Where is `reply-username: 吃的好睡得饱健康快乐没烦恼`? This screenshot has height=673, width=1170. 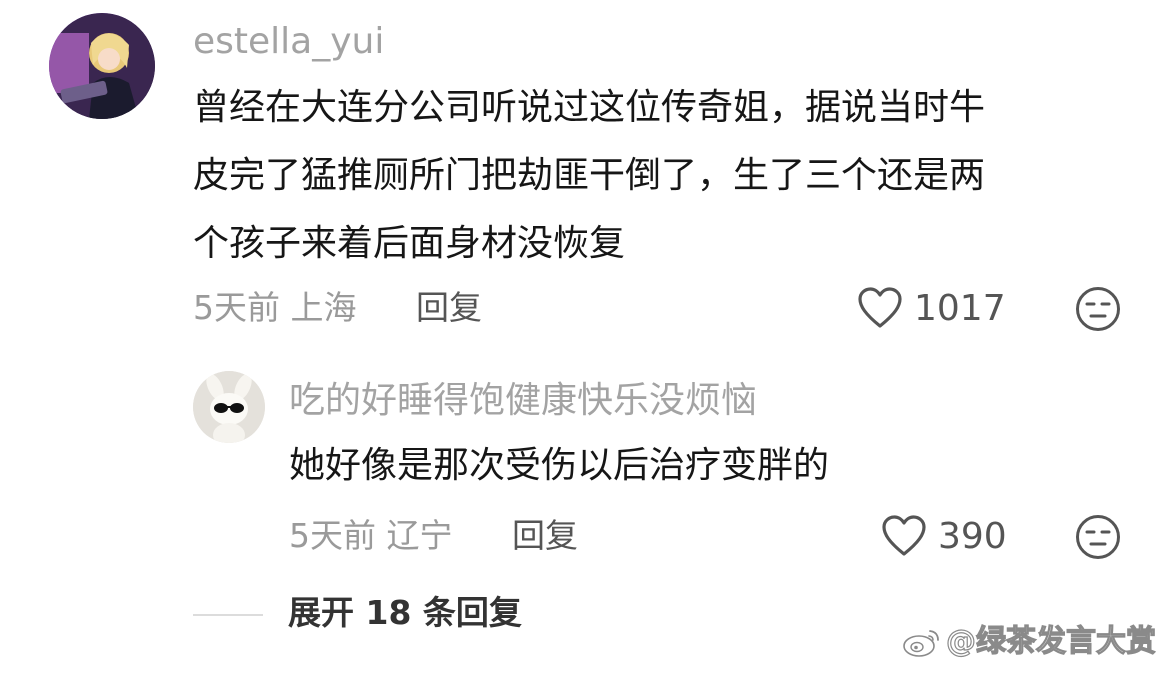
reply-username: 吃的好睡得饱健康快乐没烦恼 is located at coordinates (523, 401).